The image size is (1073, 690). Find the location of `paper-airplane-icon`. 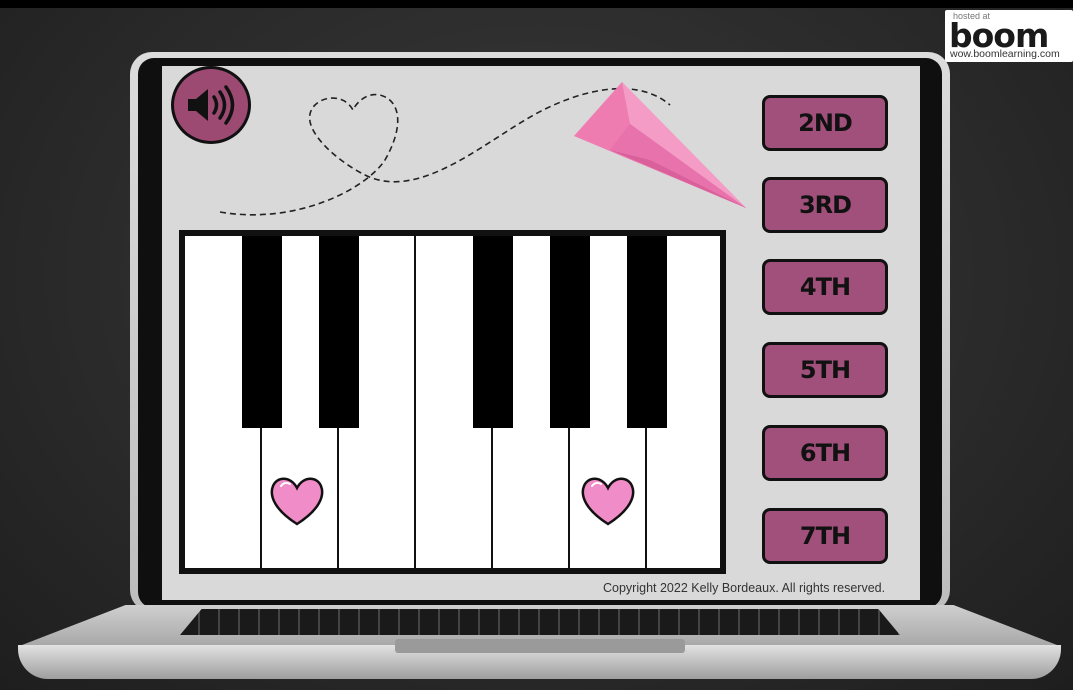

paper-airplane-icon is located at coordinates (660, 145).